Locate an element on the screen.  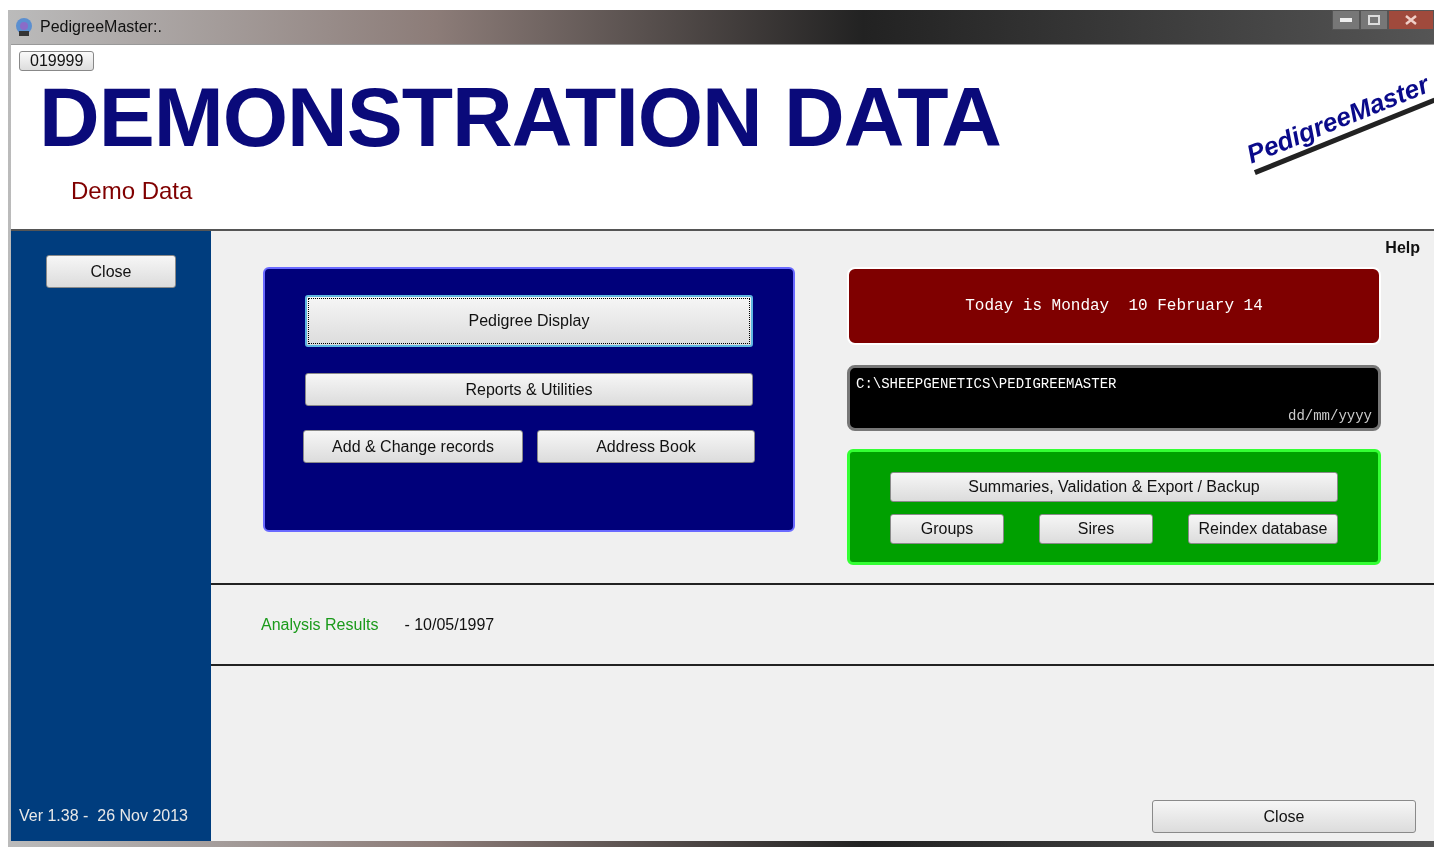
menu-button: Reports & Utilities is located at coordinates (529, 389).